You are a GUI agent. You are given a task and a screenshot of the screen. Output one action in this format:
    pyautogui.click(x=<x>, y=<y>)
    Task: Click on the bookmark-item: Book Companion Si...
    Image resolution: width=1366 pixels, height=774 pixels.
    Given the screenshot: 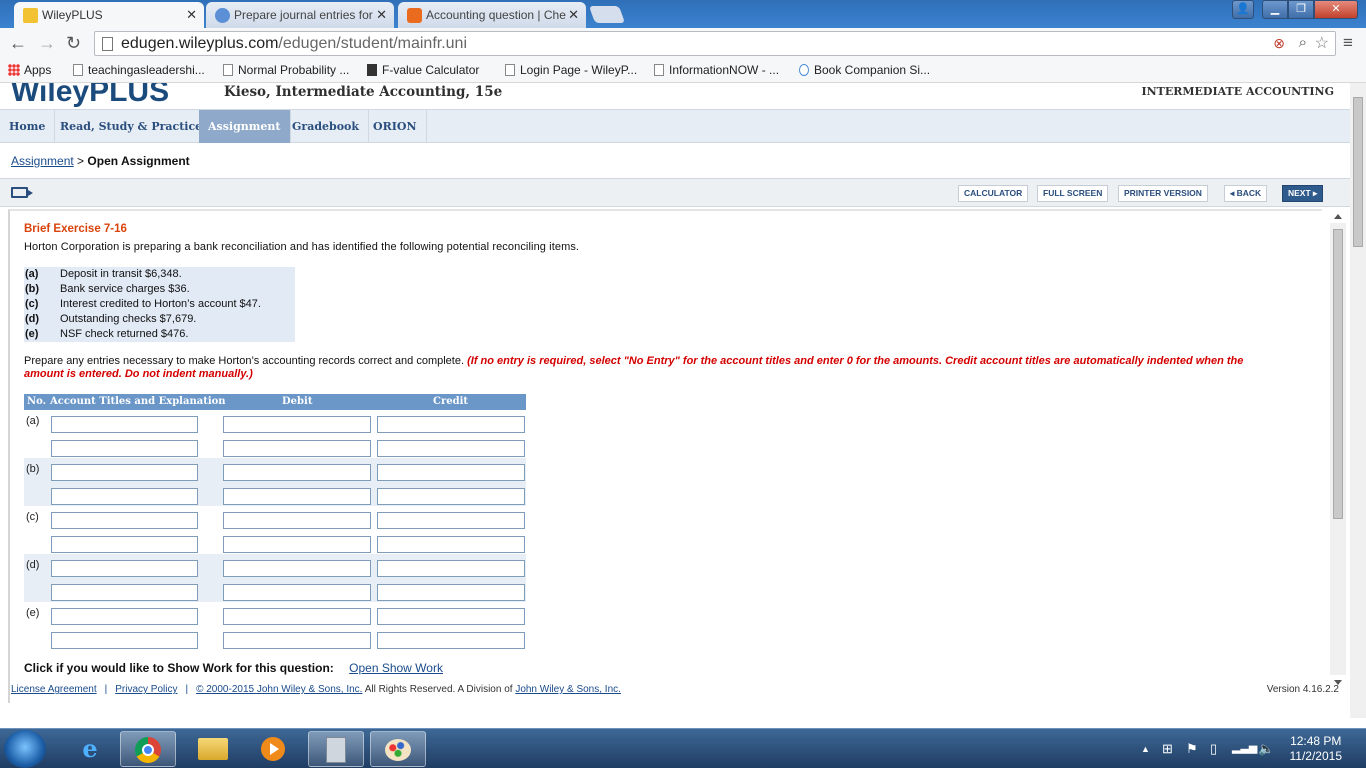 What is the action you would take?
    pyautogui.click(x=864, y=70)
    